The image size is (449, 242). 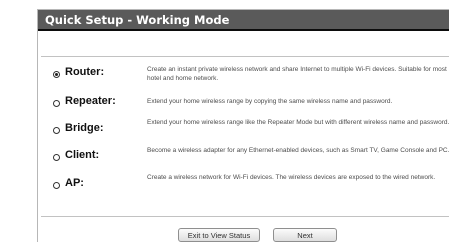 What do you see at coordinates (245, 216) in the screenshot?
I see `divider-bottom` at bounding box center [245, 216].